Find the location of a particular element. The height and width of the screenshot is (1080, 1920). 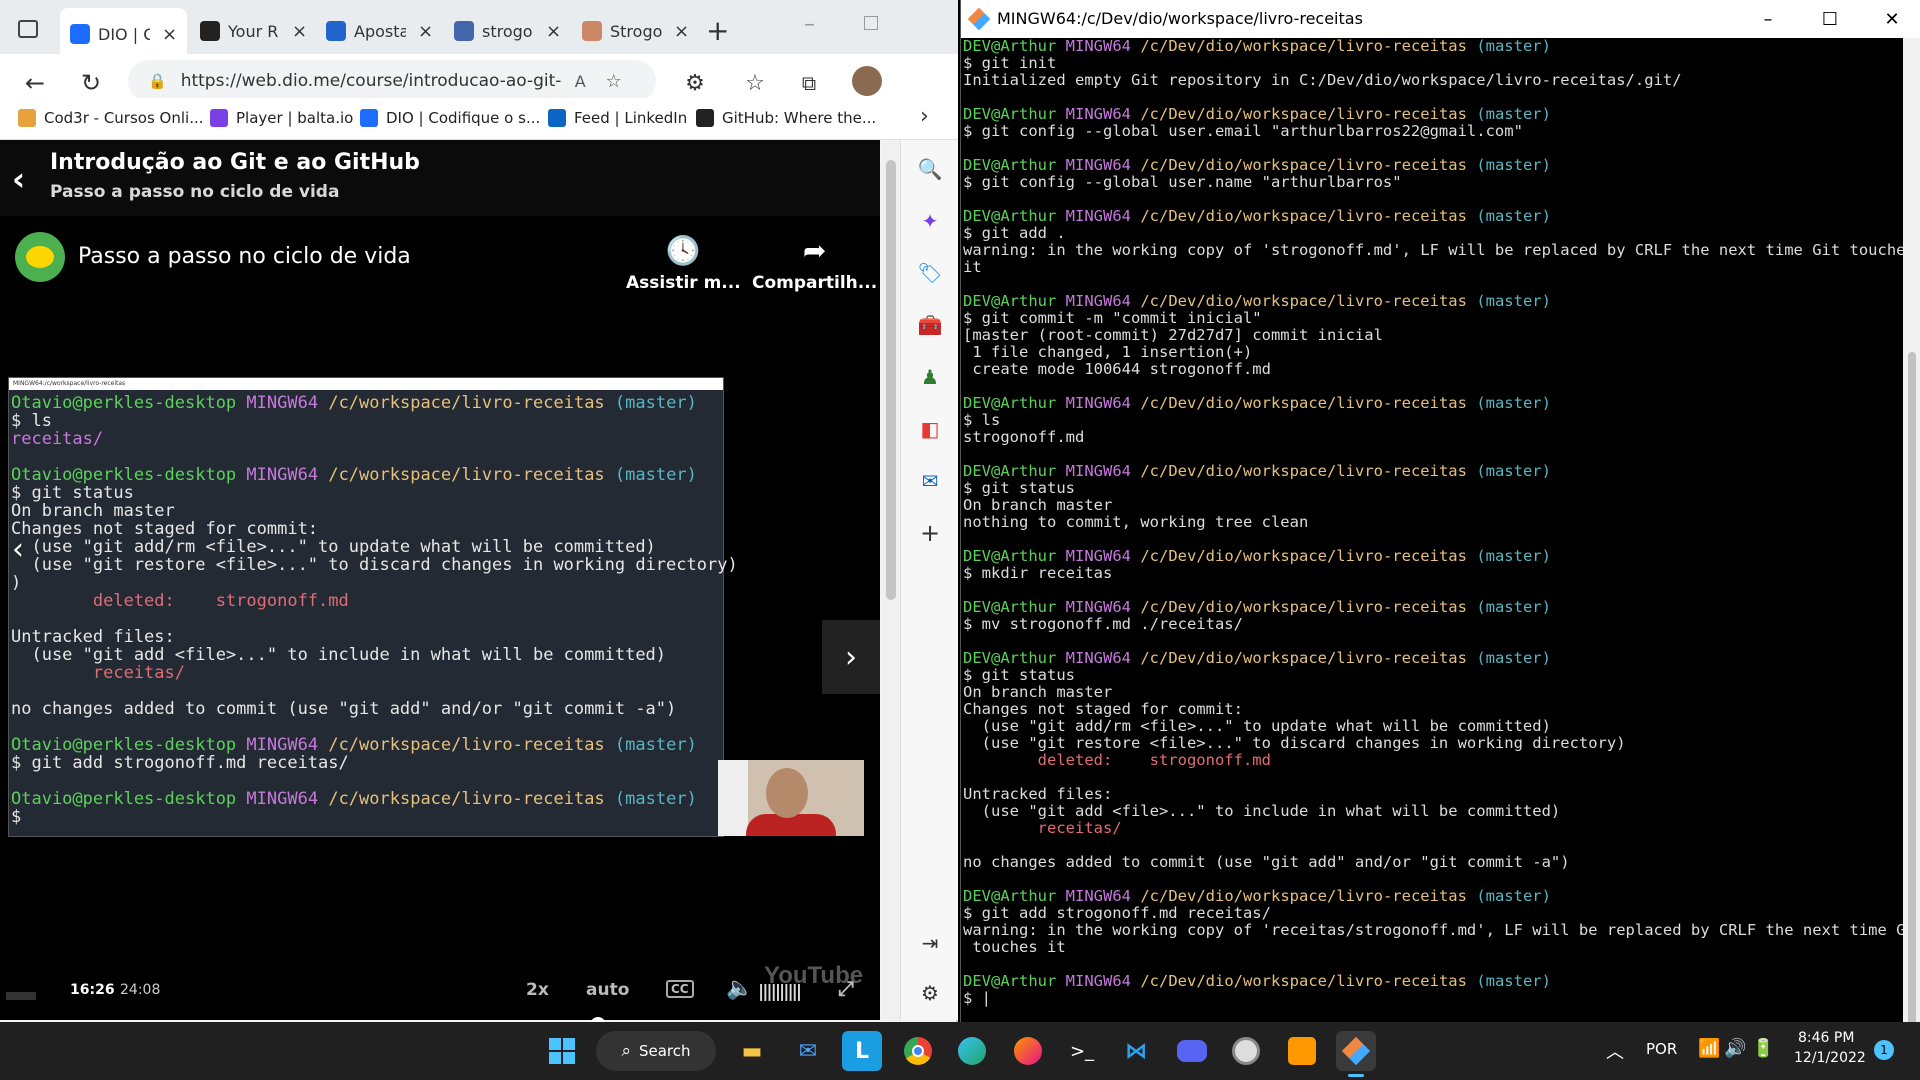

new-tab-button: + is located at coordinates (717, 30).